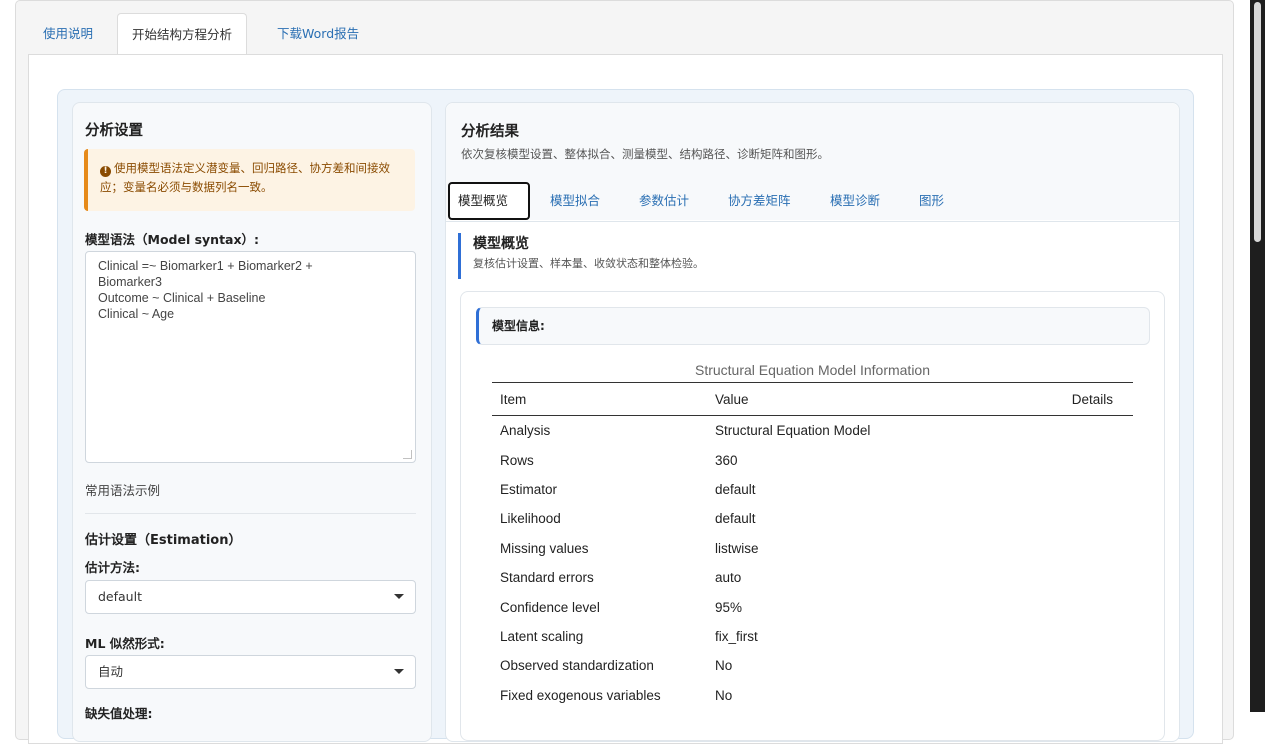 This screenshot has height=744, width=1265. I want to click on tab-covariance-matrix: 协方差矩阵, so click(759, 201).